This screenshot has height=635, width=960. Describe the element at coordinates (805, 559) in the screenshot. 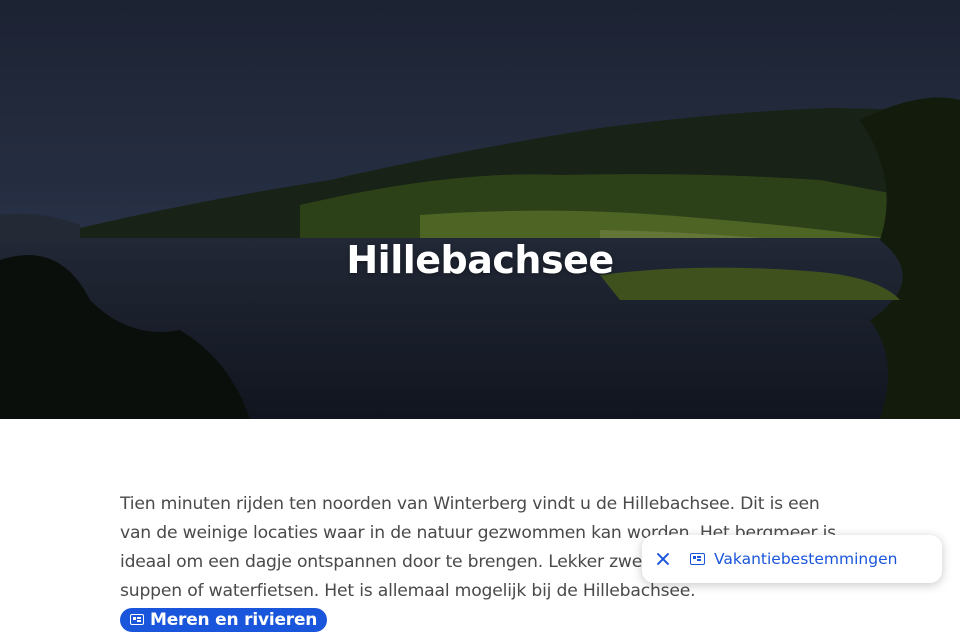

I see `toast-link: Vakantiebestemmingen` at that location.